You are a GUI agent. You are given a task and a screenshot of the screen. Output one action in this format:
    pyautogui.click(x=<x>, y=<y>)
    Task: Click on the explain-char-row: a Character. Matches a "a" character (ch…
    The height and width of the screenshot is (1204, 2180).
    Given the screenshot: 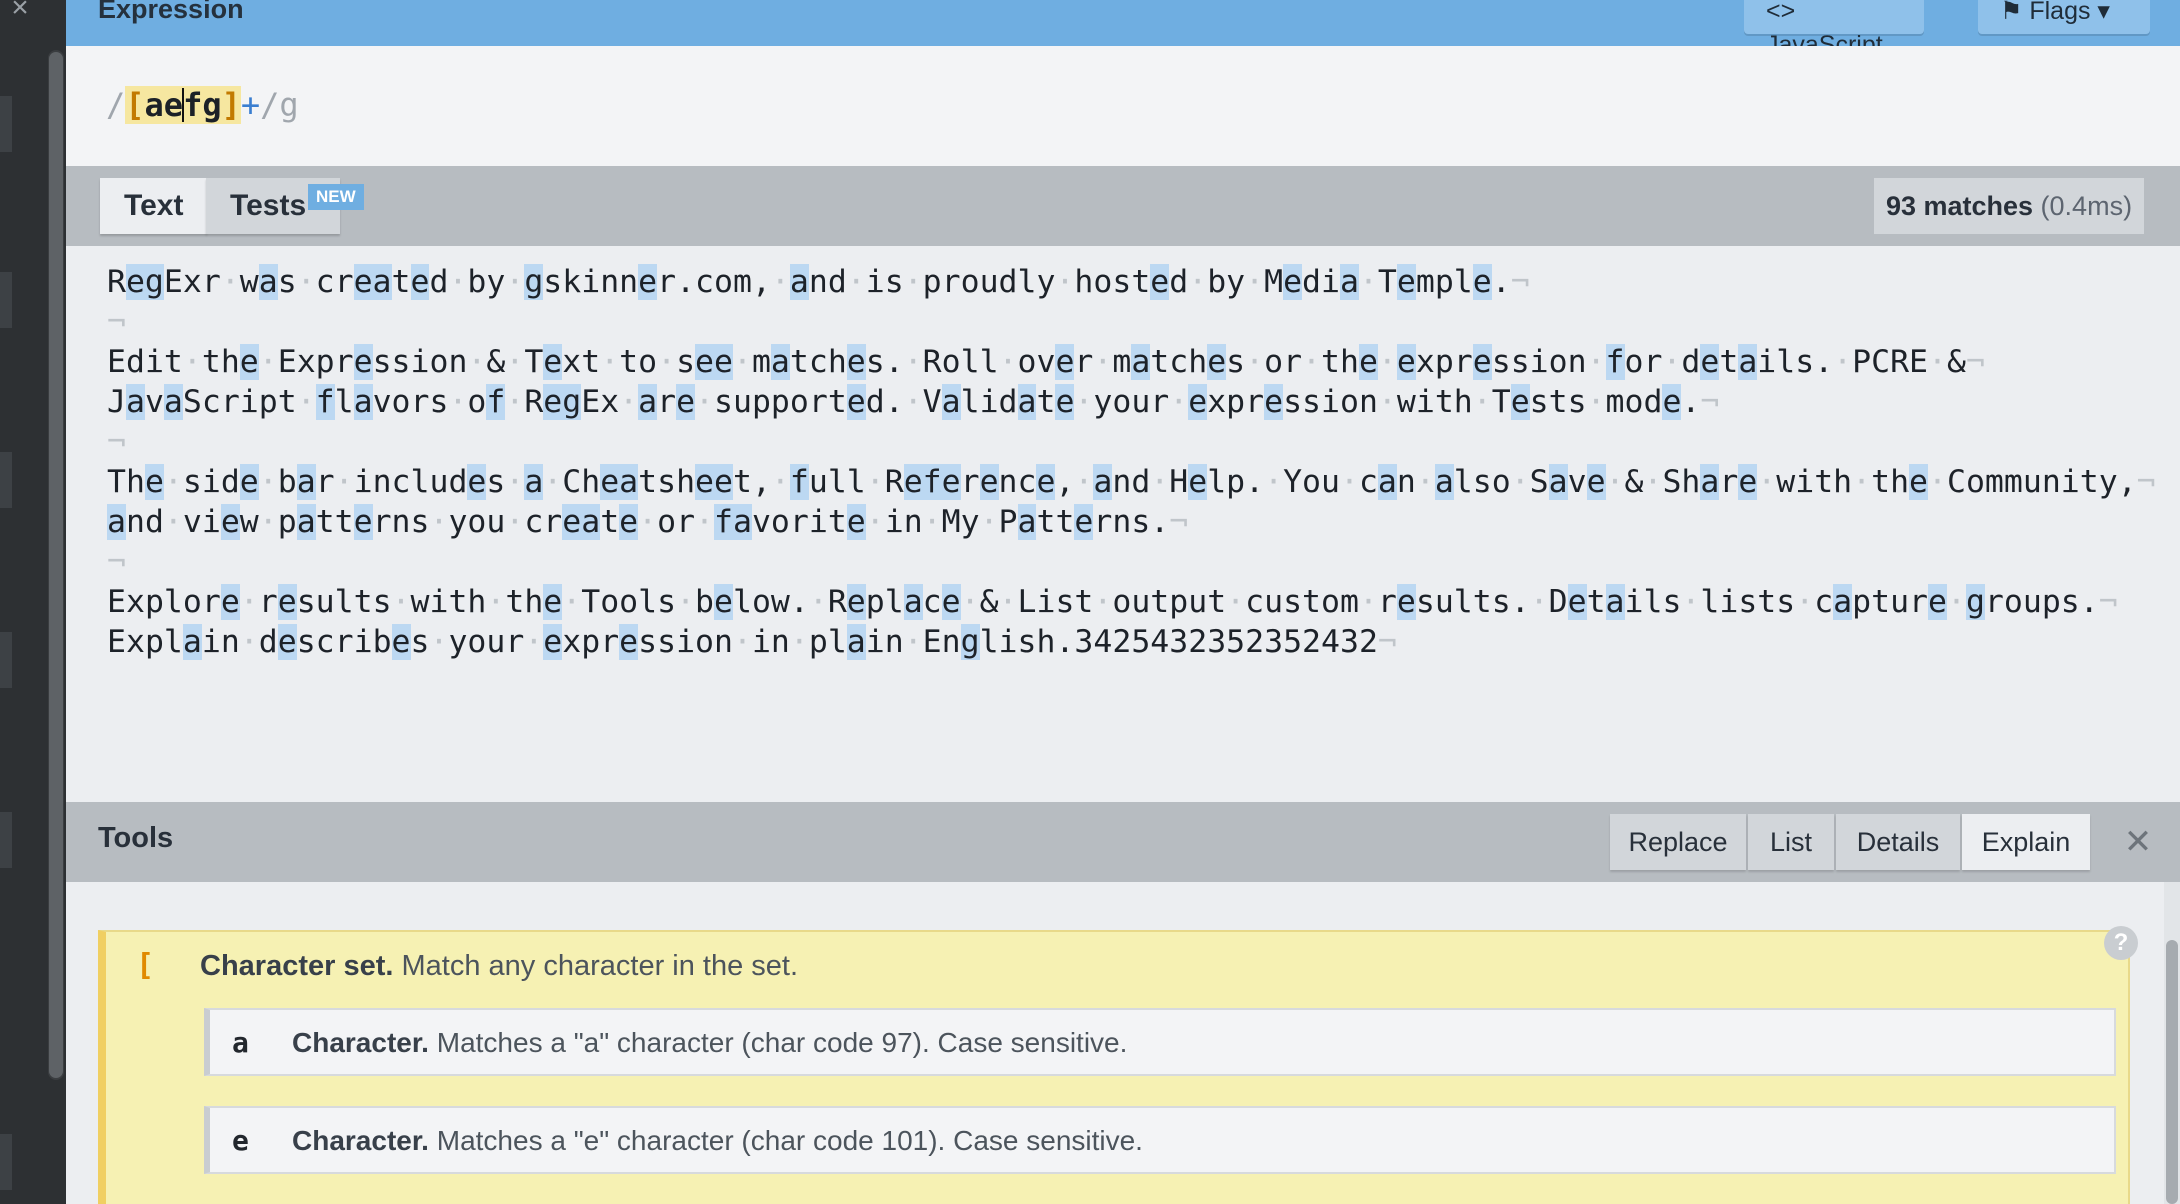 What is the action you would take?
    pyautogui.click(x=1160, y=1042)
    